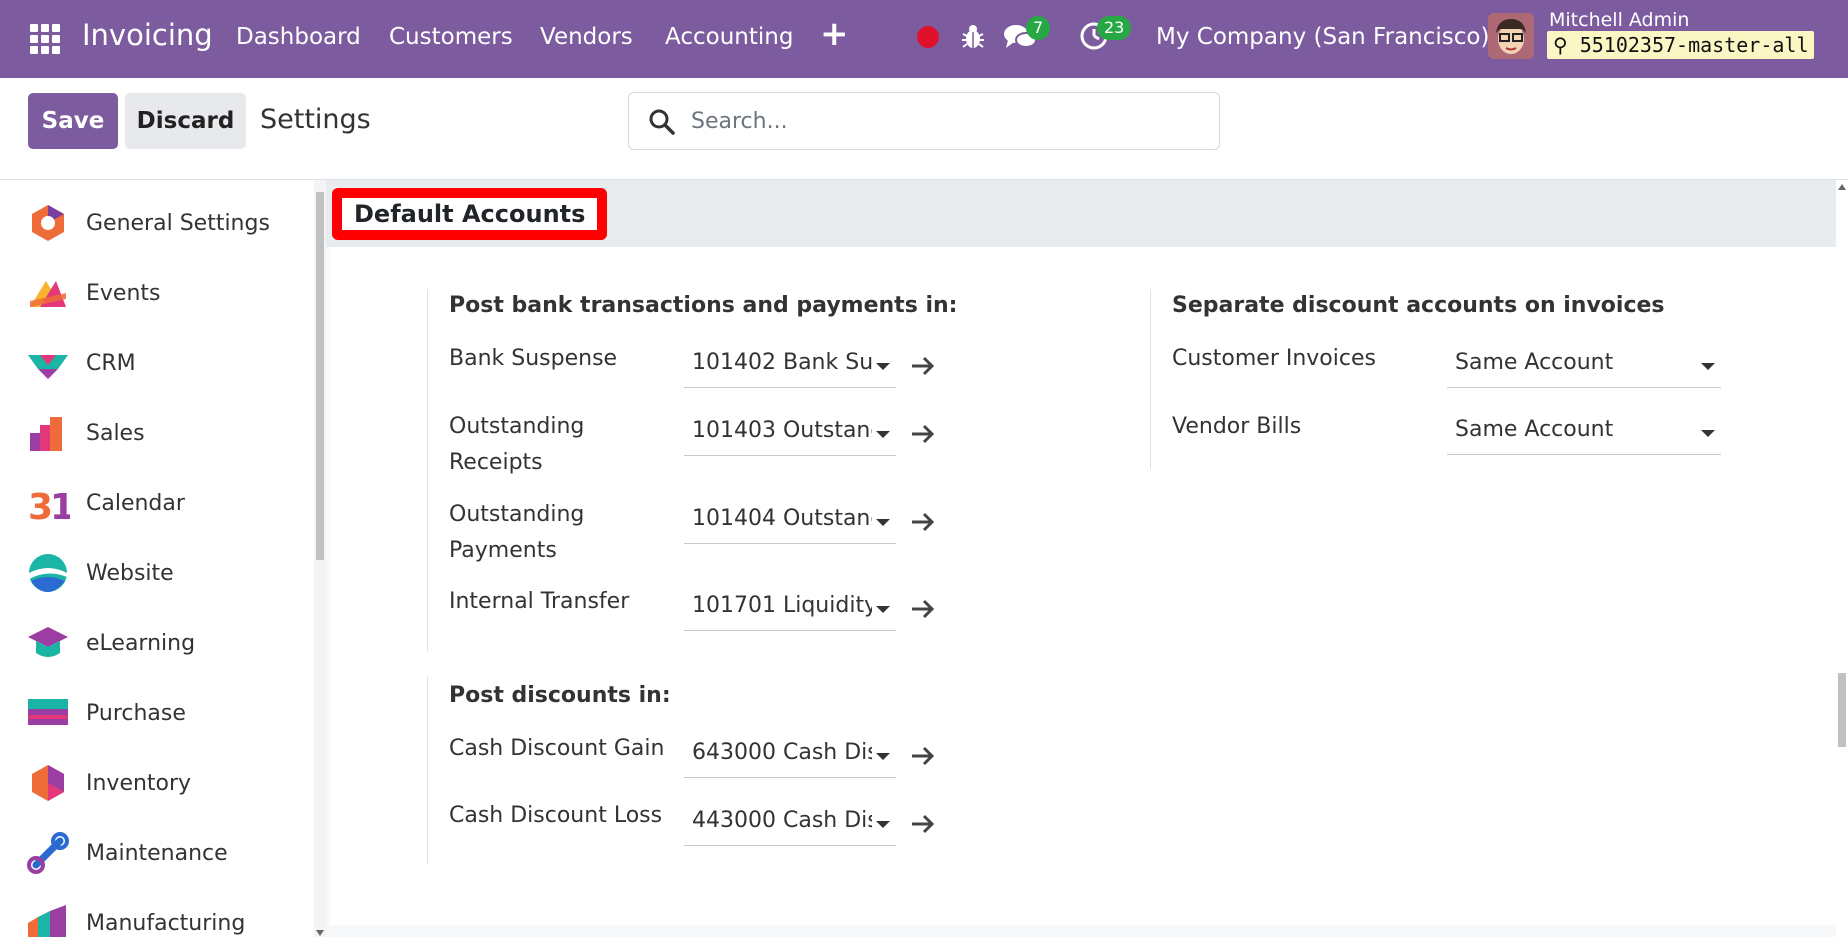 This screenshot has width=1848, height=937. What do you see at coordinates (782, 605) in the screenshot?
I see `internal-transfer-value: 101701 Liquidity Transfer` at bounding box center [782, 605].